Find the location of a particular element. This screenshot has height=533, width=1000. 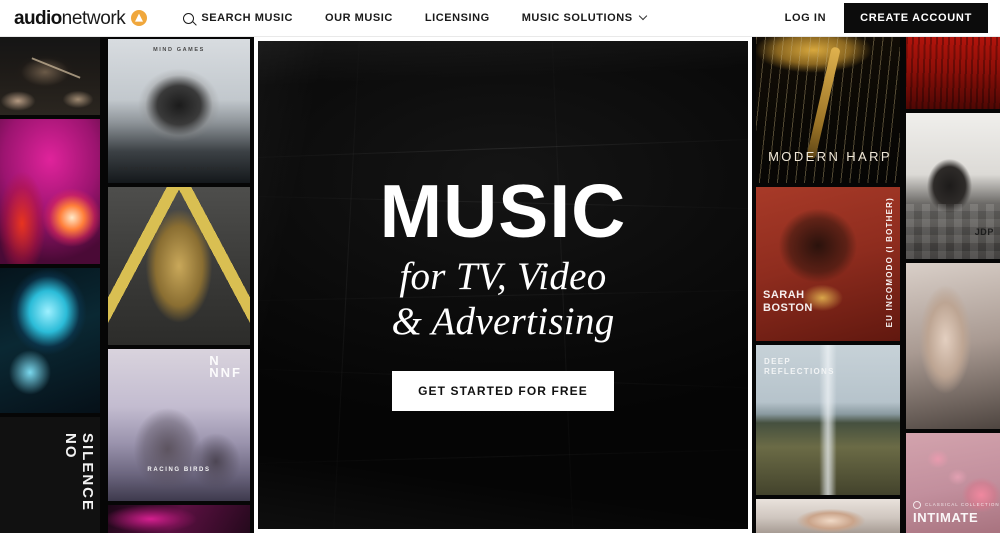

nav-label: MUSIC SOLUTIONS is located at coordinates (577, 18).